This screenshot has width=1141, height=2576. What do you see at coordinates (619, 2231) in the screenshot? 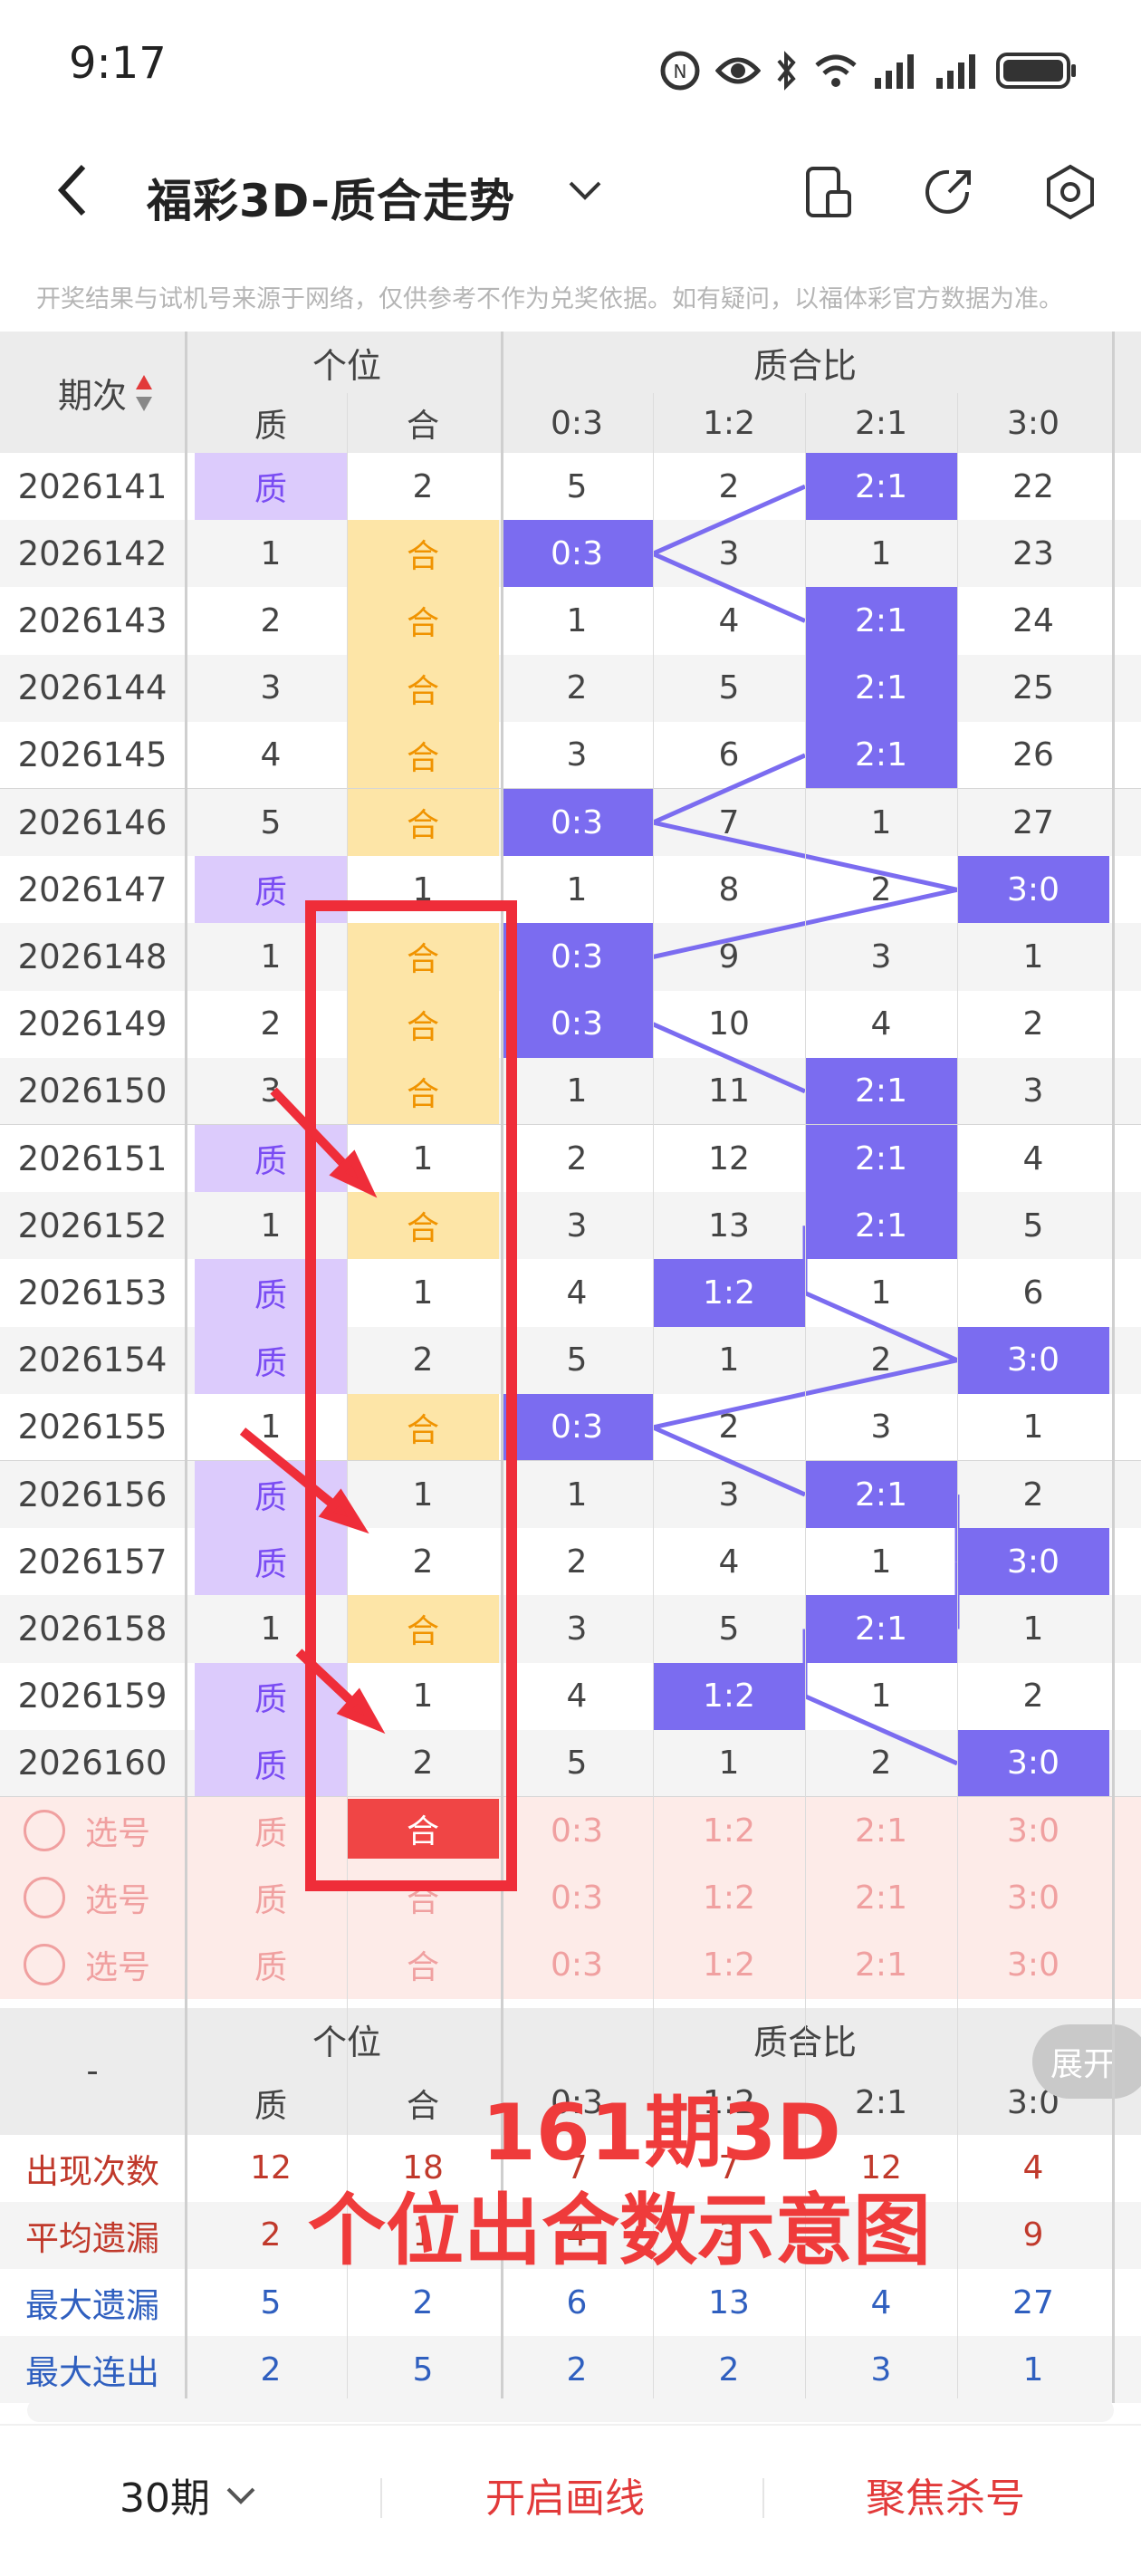
I see `annotation-line-2: 个位出合数示意图` at bounding box center [619, 2231].